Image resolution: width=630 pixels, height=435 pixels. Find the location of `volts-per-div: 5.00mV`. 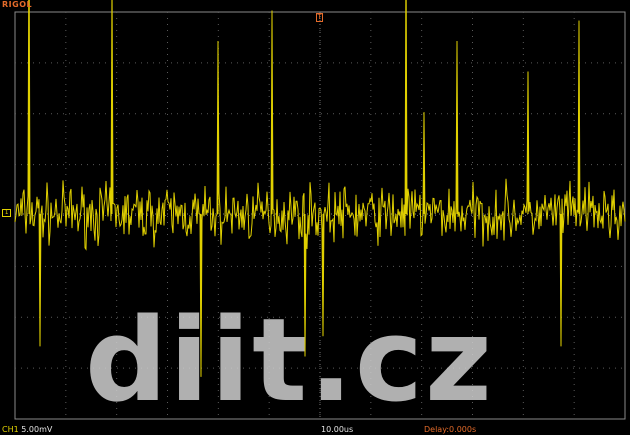

volts-per-div: 5.00mV is located at coordinates (37, 429).